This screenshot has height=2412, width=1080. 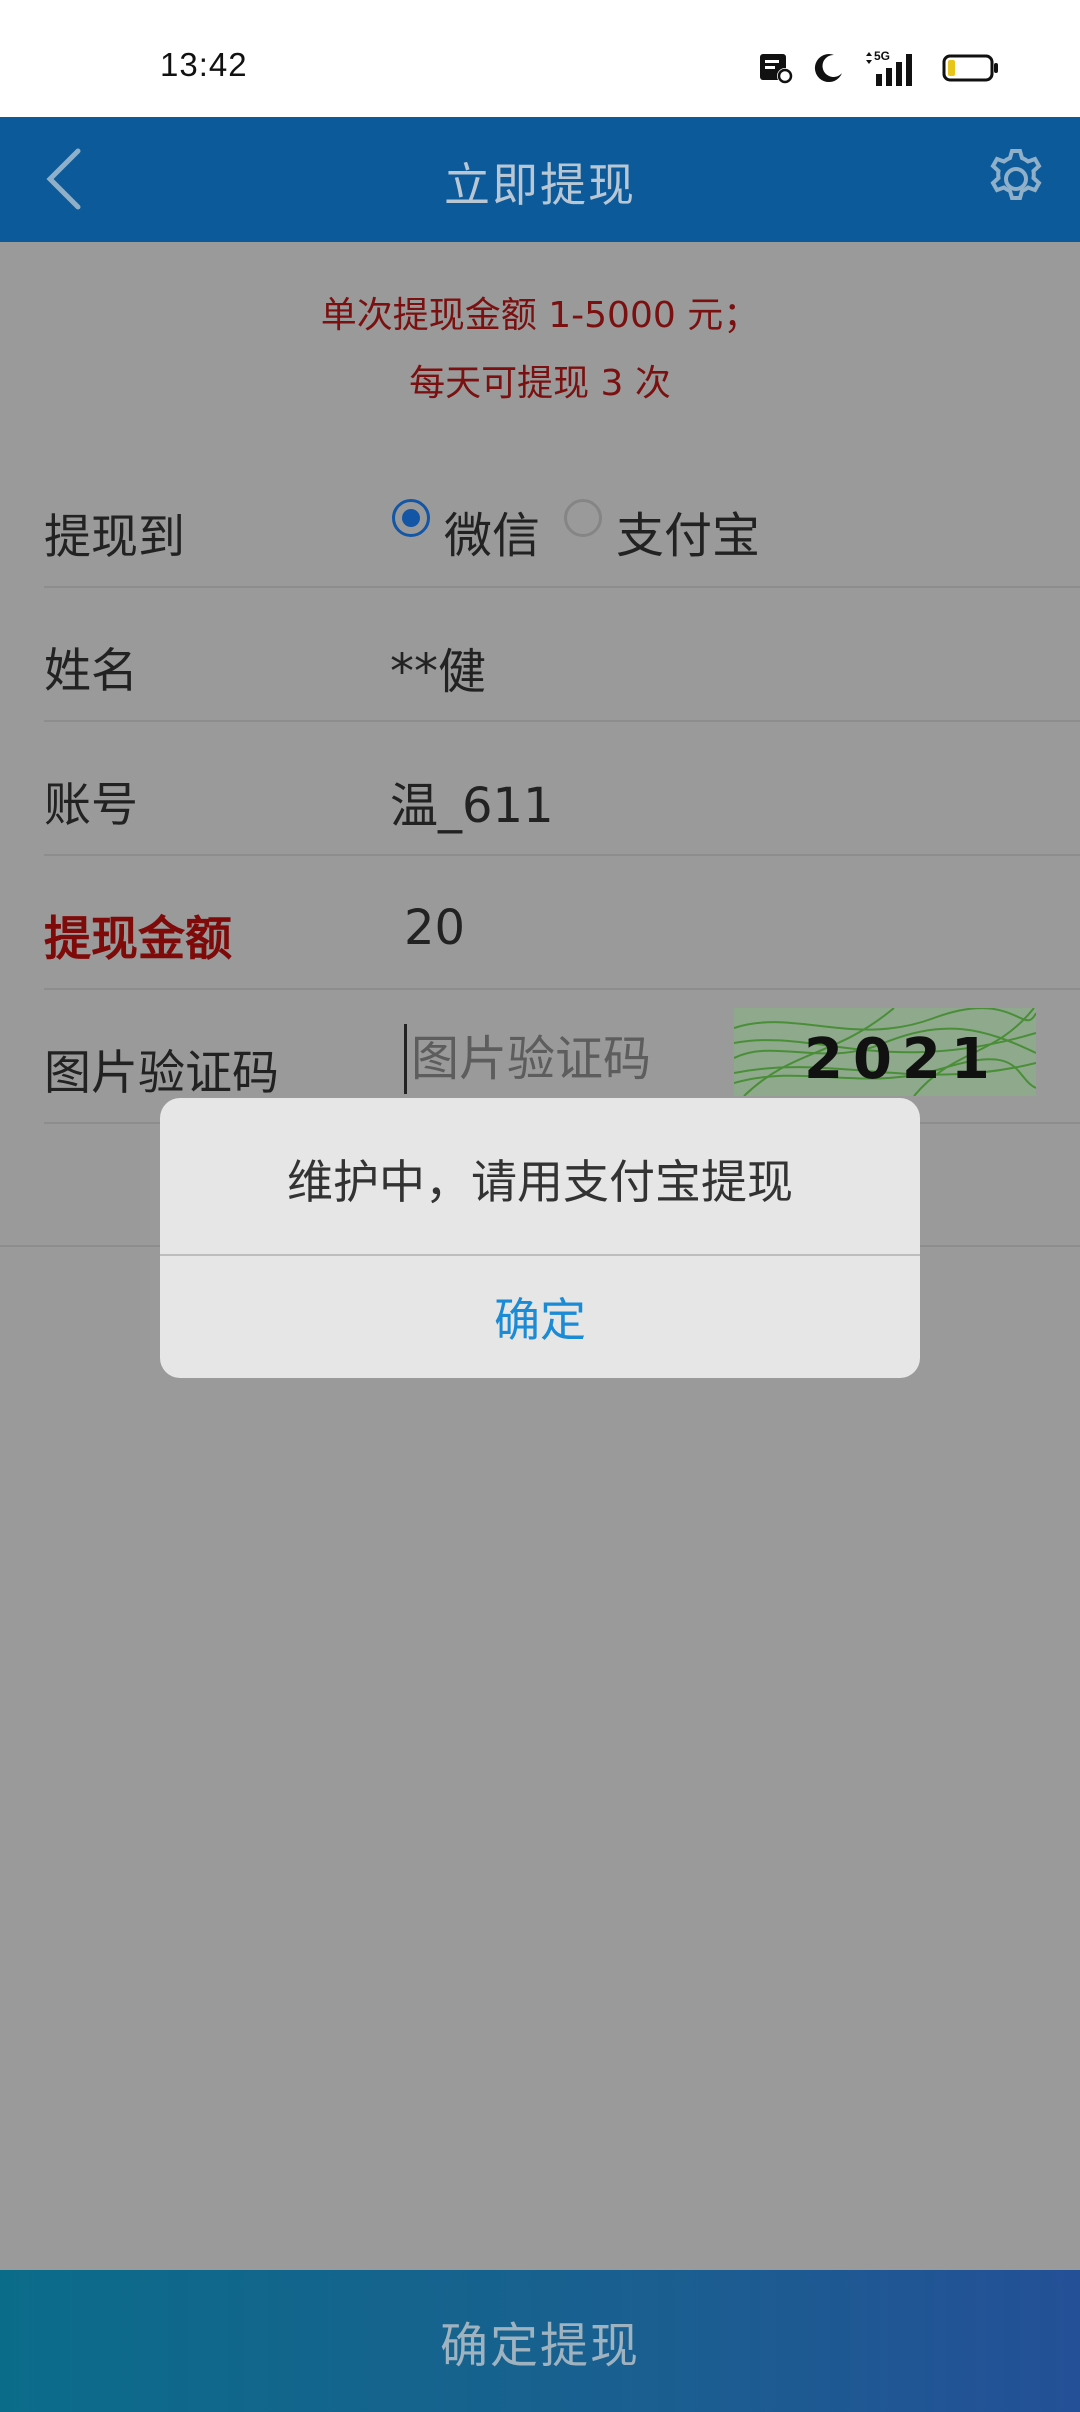 I want to click on alert-dialog: 维护中，请用支付宝提现 确定, so click(x=540, y=1238).